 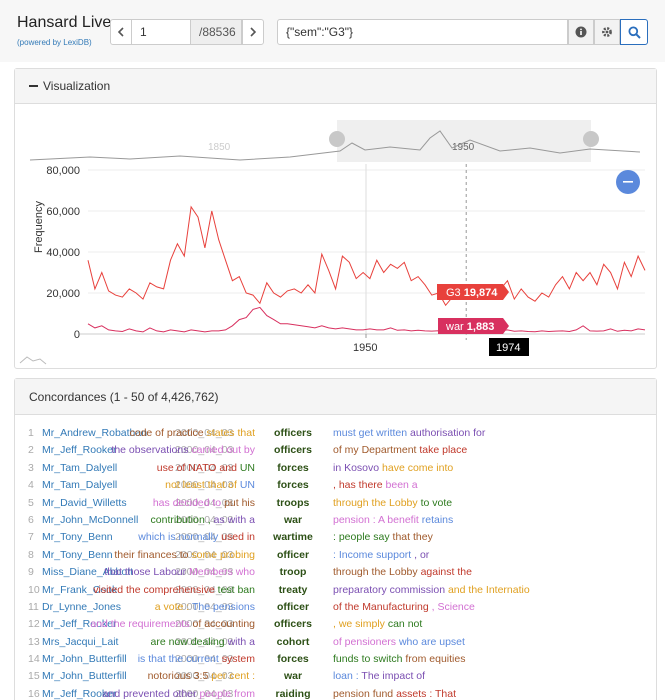 I want to click on right-context: must get written authorisation for, so click(x=409, y=433).